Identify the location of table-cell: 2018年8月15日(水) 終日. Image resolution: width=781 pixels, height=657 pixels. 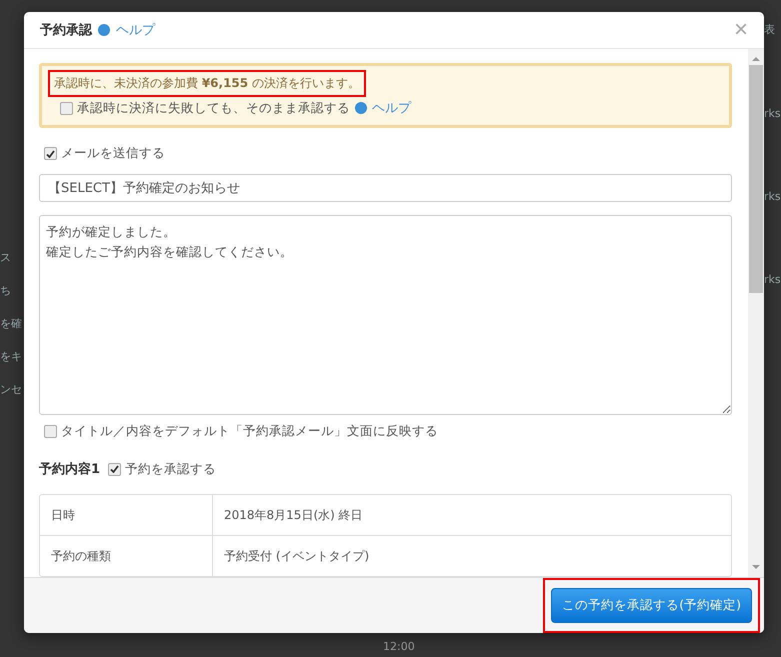
(471, 515).